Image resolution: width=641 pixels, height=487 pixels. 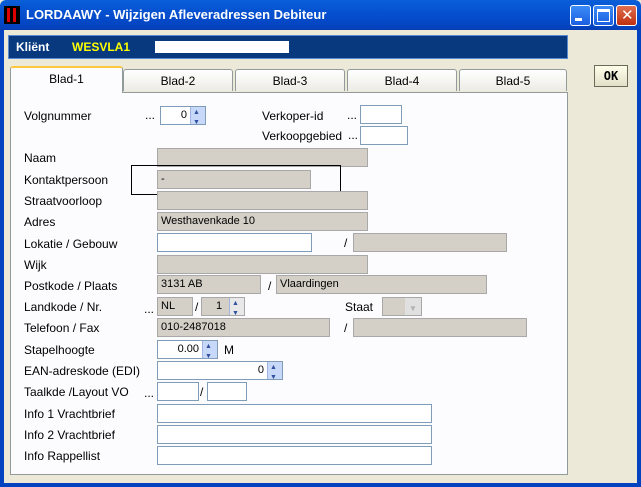 What do you see at coordinates (402, 306) in the screenshot?
I see `staat-combobox` at bounding box center [402, 306].